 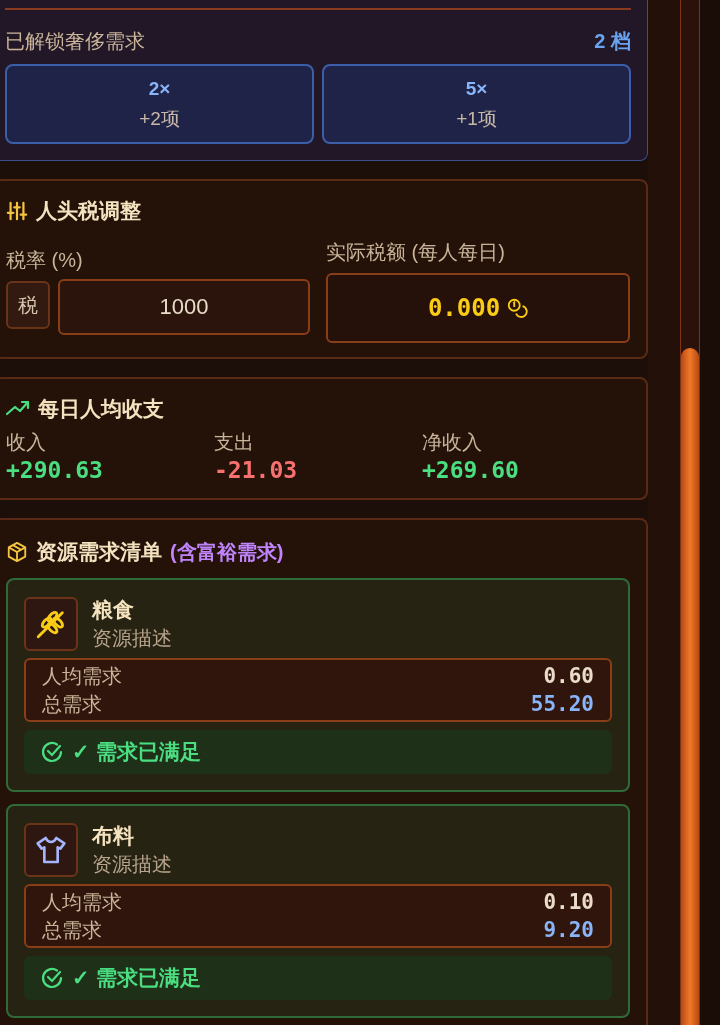 What do you see at coordinates (113, 835) in the screenshot?
I see `resource-name: 布料` at bounding box center [113, 835].